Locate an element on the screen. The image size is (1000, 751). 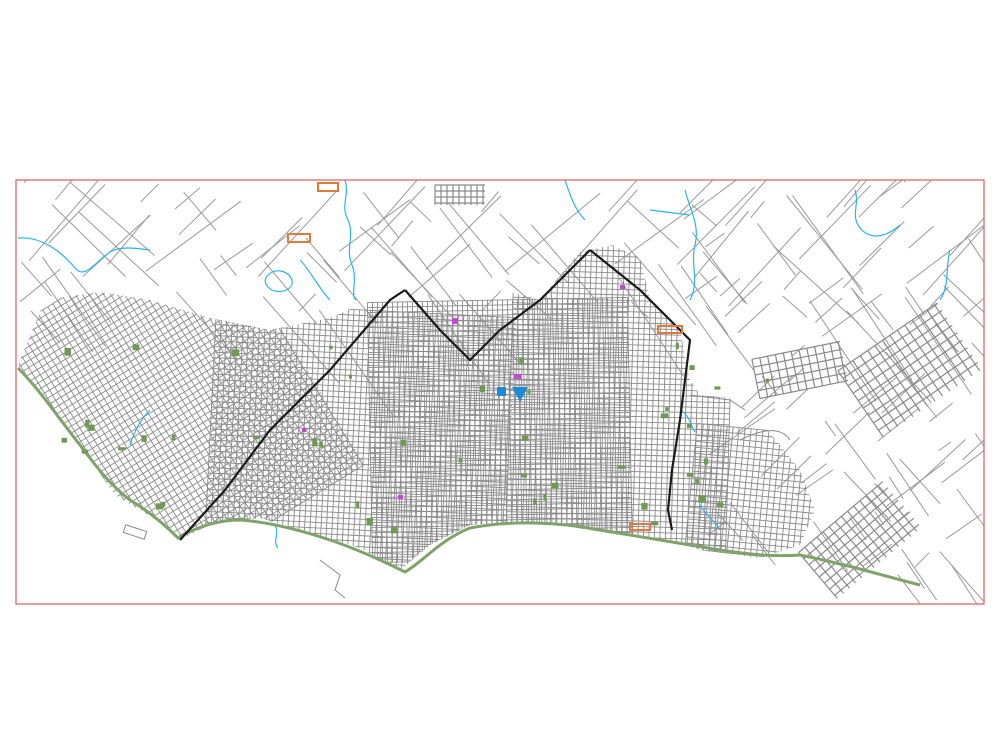
lake-shape is located at coordinates (278, 281).